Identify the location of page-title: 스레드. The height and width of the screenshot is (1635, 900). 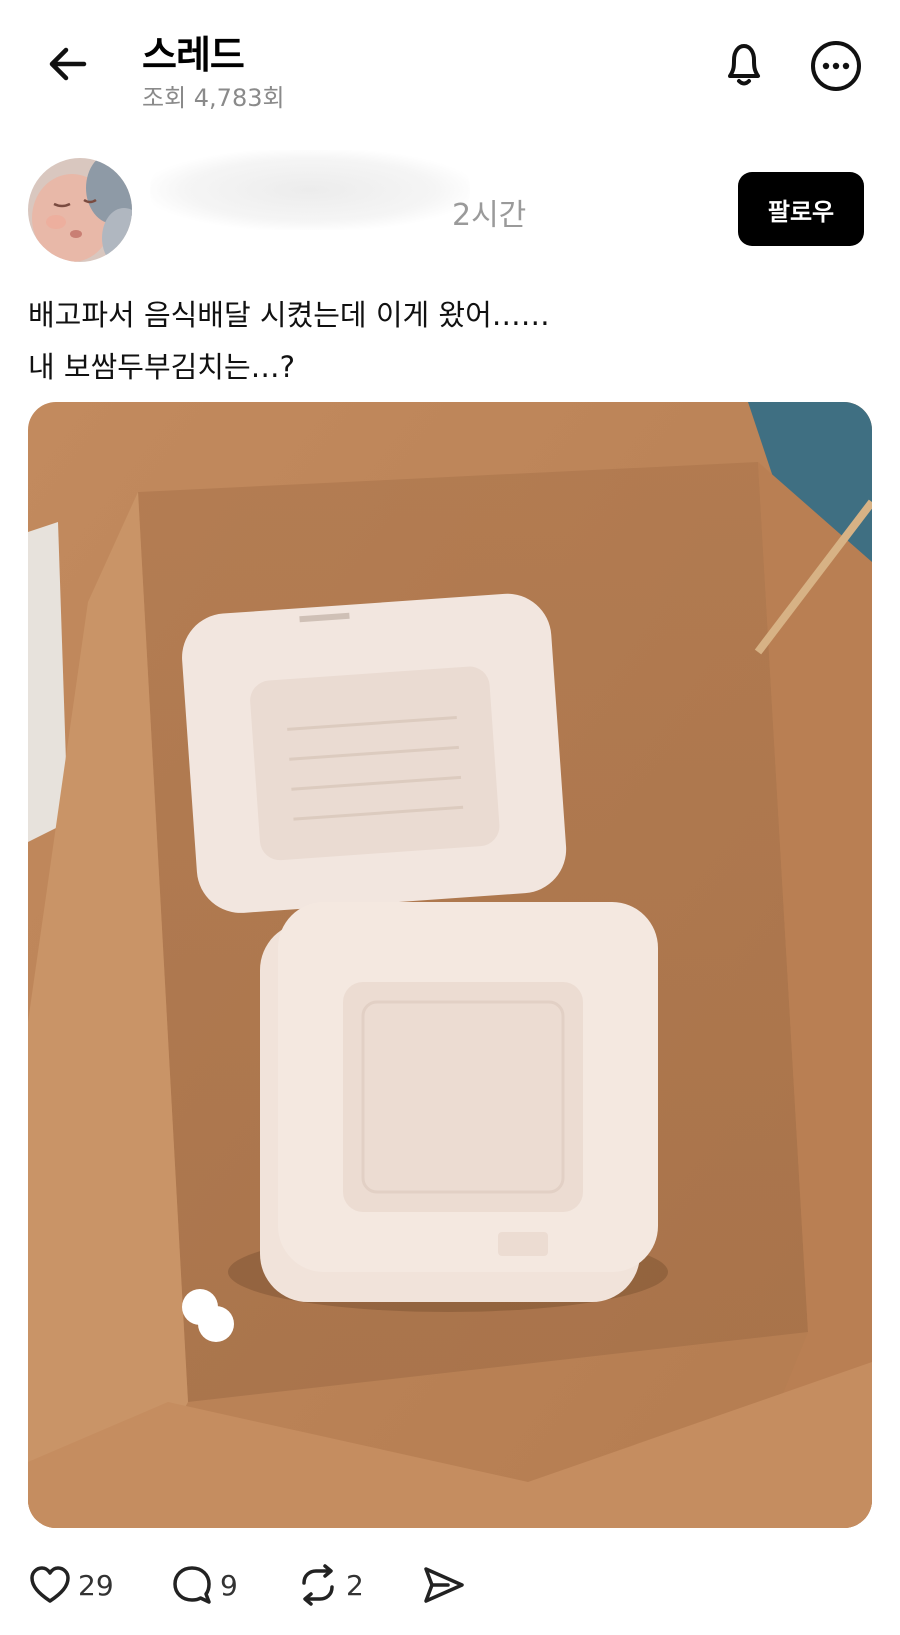
(193, 55).